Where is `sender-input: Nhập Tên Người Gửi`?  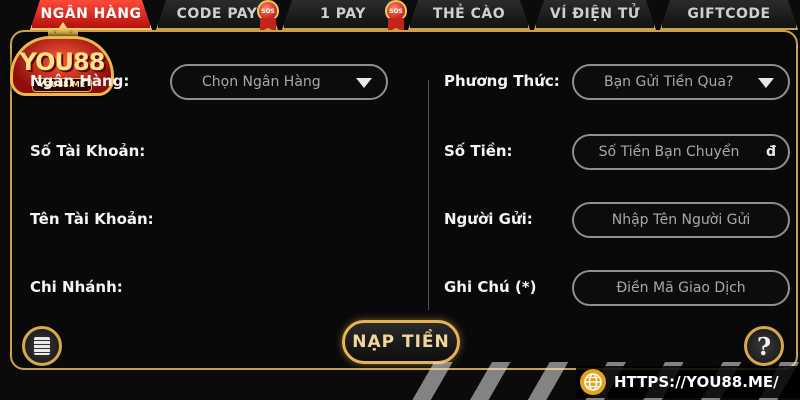
sender-input: Nhập Tên Người Gửi is located at coordinates (681, 220).